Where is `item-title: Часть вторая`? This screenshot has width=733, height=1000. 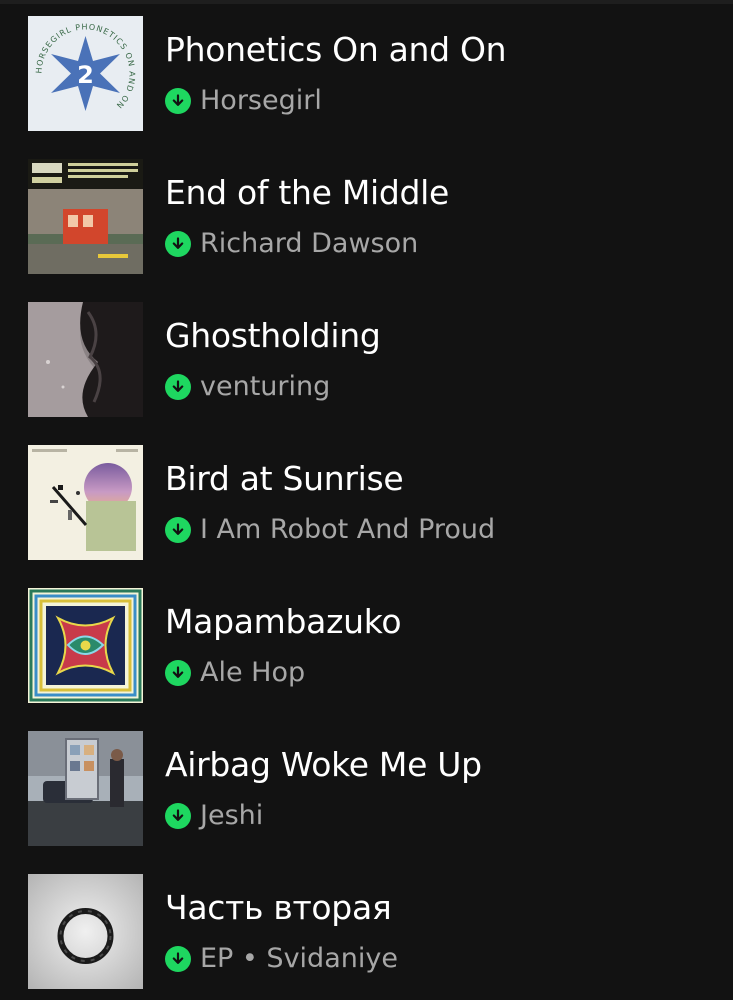
item-title: Часть вторая is located at coordinates (278, 907).